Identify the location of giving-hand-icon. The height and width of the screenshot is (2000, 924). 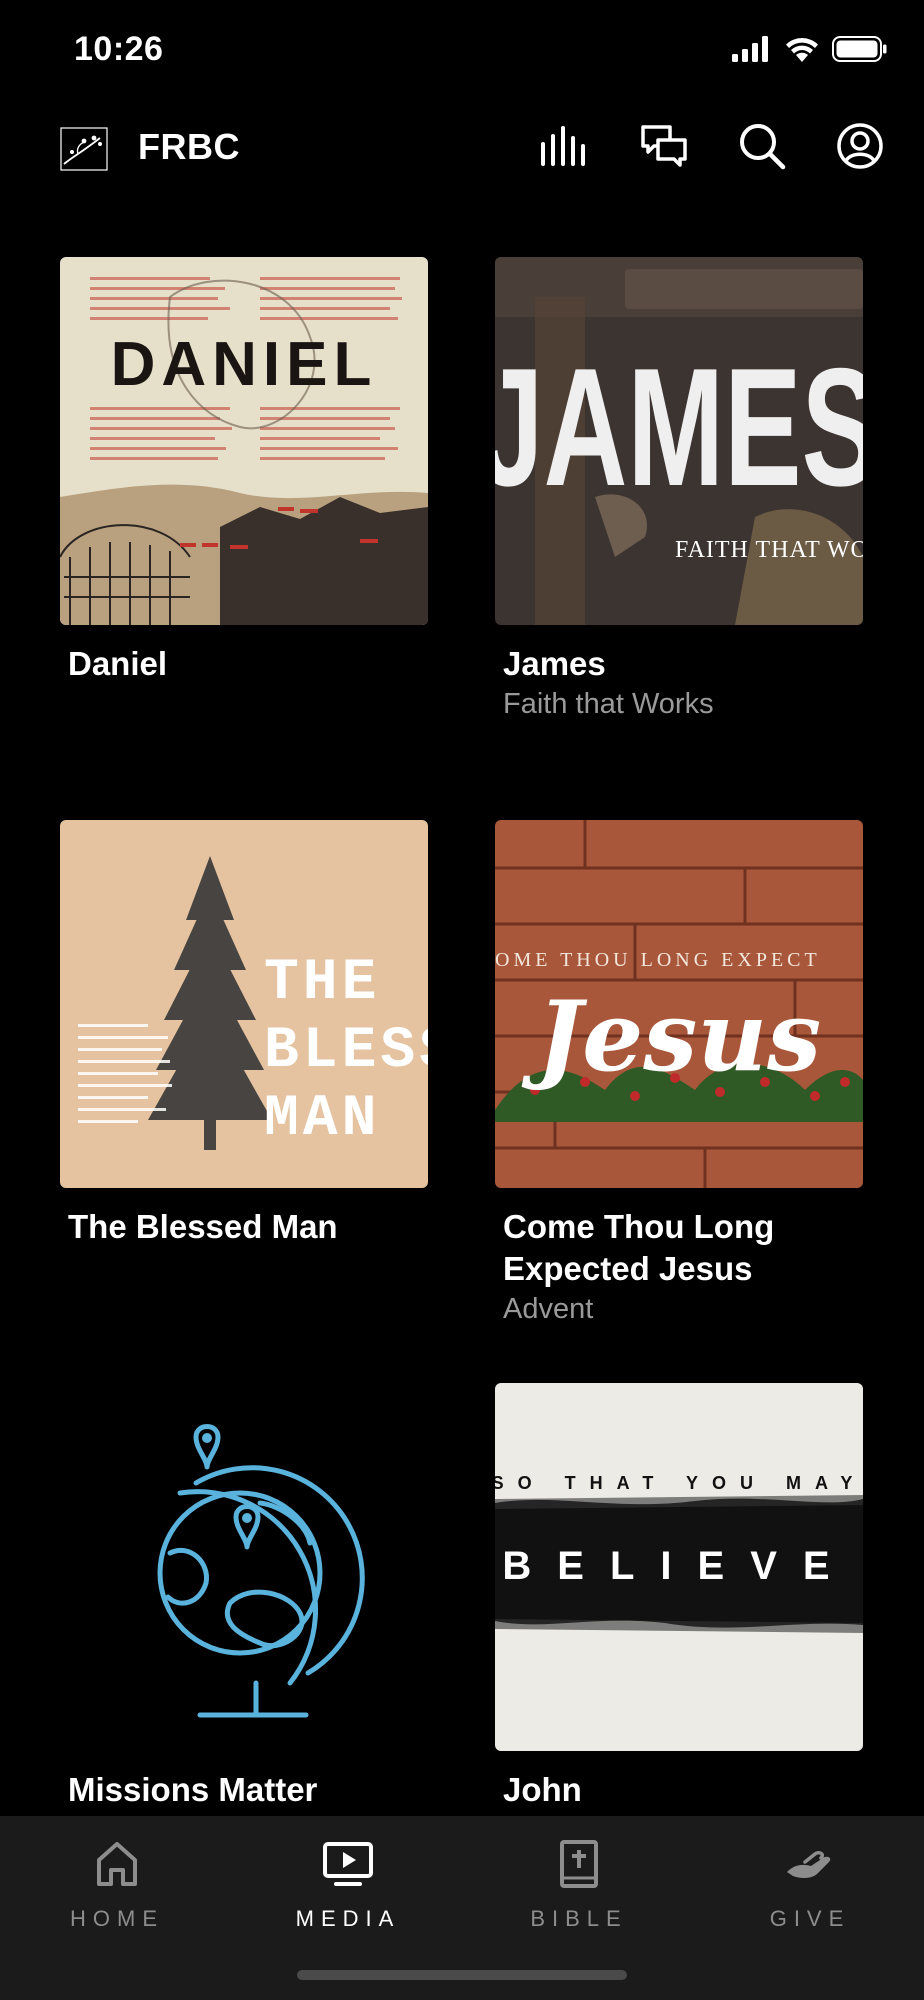
(809, 1865).